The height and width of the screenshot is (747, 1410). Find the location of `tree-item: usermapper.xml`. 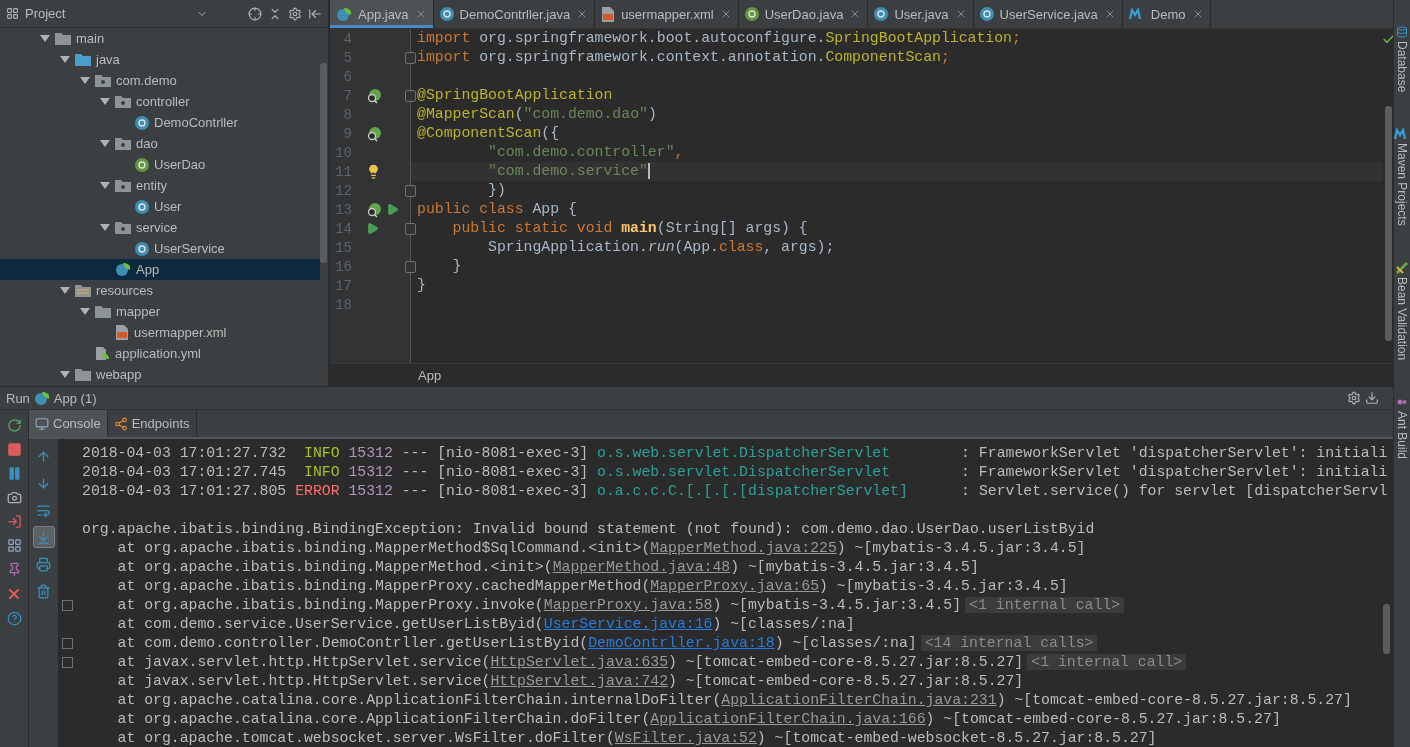

tree-item: usermapper.xml is located at coordinates (160, 332).